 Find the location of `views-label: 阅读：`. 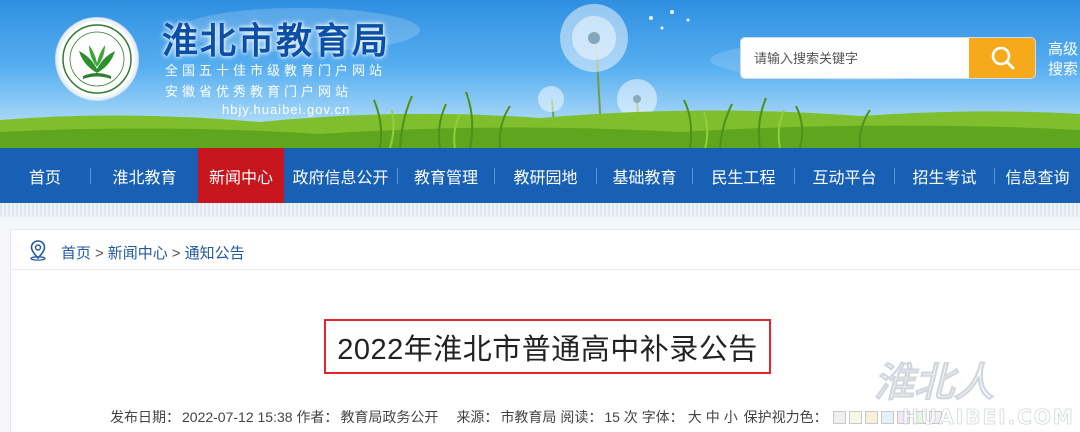

views-label: 阅读： is located at coordinates (581, 417).